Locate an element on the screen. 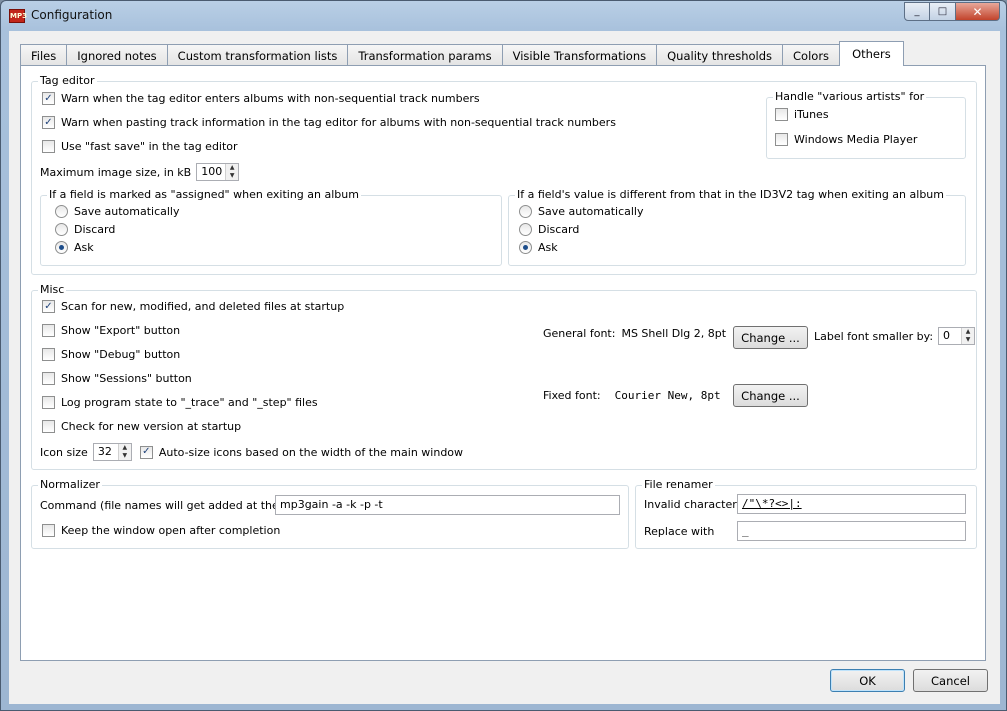  show-debug-row: Show "Debug" button is located at coordinates (111, 354).